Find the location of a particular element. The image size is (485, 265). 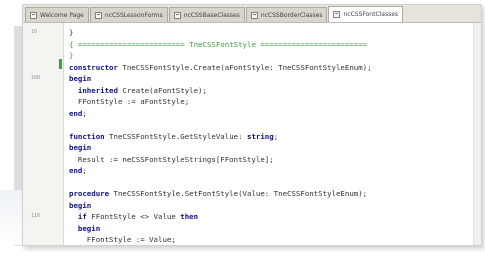

editor-tab: ncCSSLessonForms is located at coordinates (128, 14).